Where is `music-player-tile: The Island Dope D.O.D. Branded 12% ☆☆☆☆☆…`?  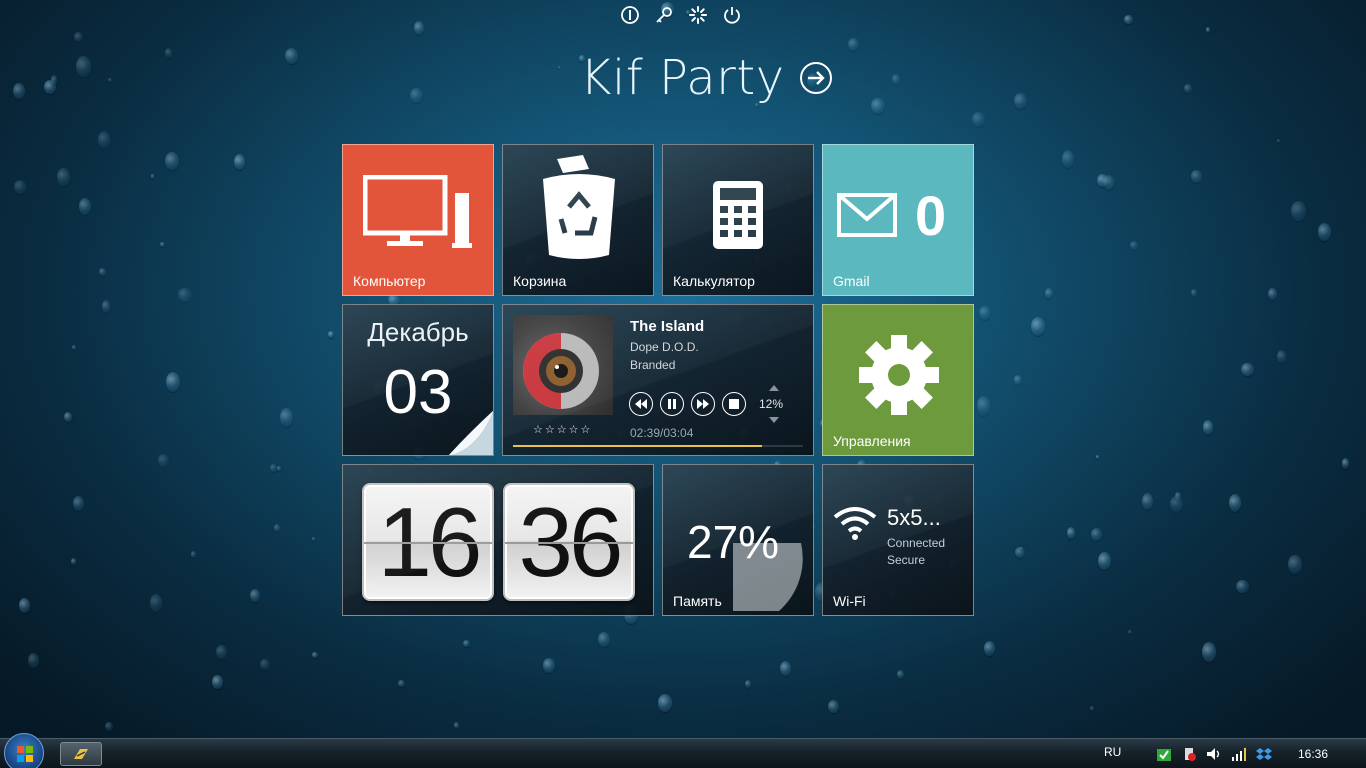 music-player-tile: The Island Dope D.O.D. Branded 12% ☆☆☆☆☆… is located at coordinates (658, 380).